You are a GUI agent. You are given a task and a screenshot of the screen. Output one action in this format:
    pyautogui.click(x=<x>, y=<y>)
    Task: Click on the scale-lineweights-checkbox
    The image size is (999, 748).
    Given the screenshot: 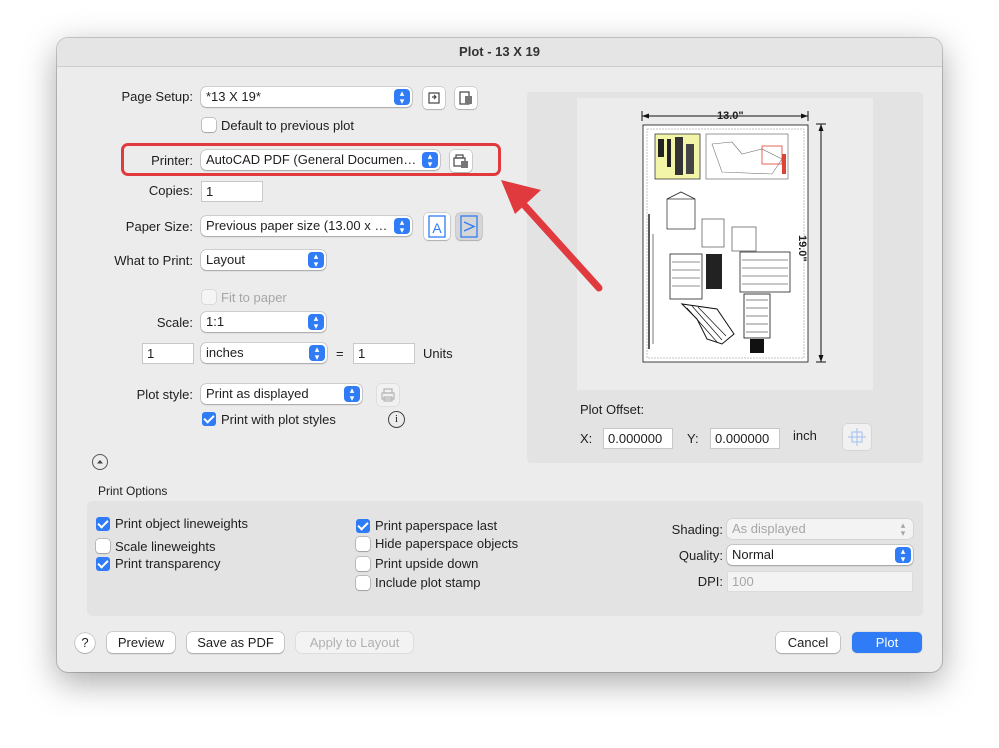 What is the action you would take?
    pyautogui.click(x=103, y=546)
    